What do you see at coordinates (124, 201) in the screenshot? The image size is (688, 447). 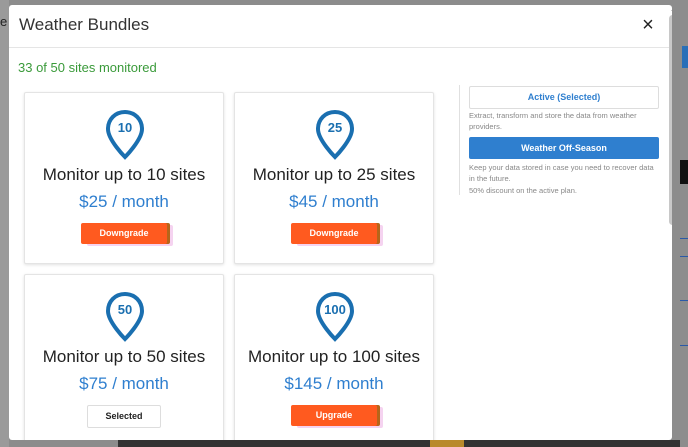 I see `plan-price: $25 / month` at bounding box center [124, 201].